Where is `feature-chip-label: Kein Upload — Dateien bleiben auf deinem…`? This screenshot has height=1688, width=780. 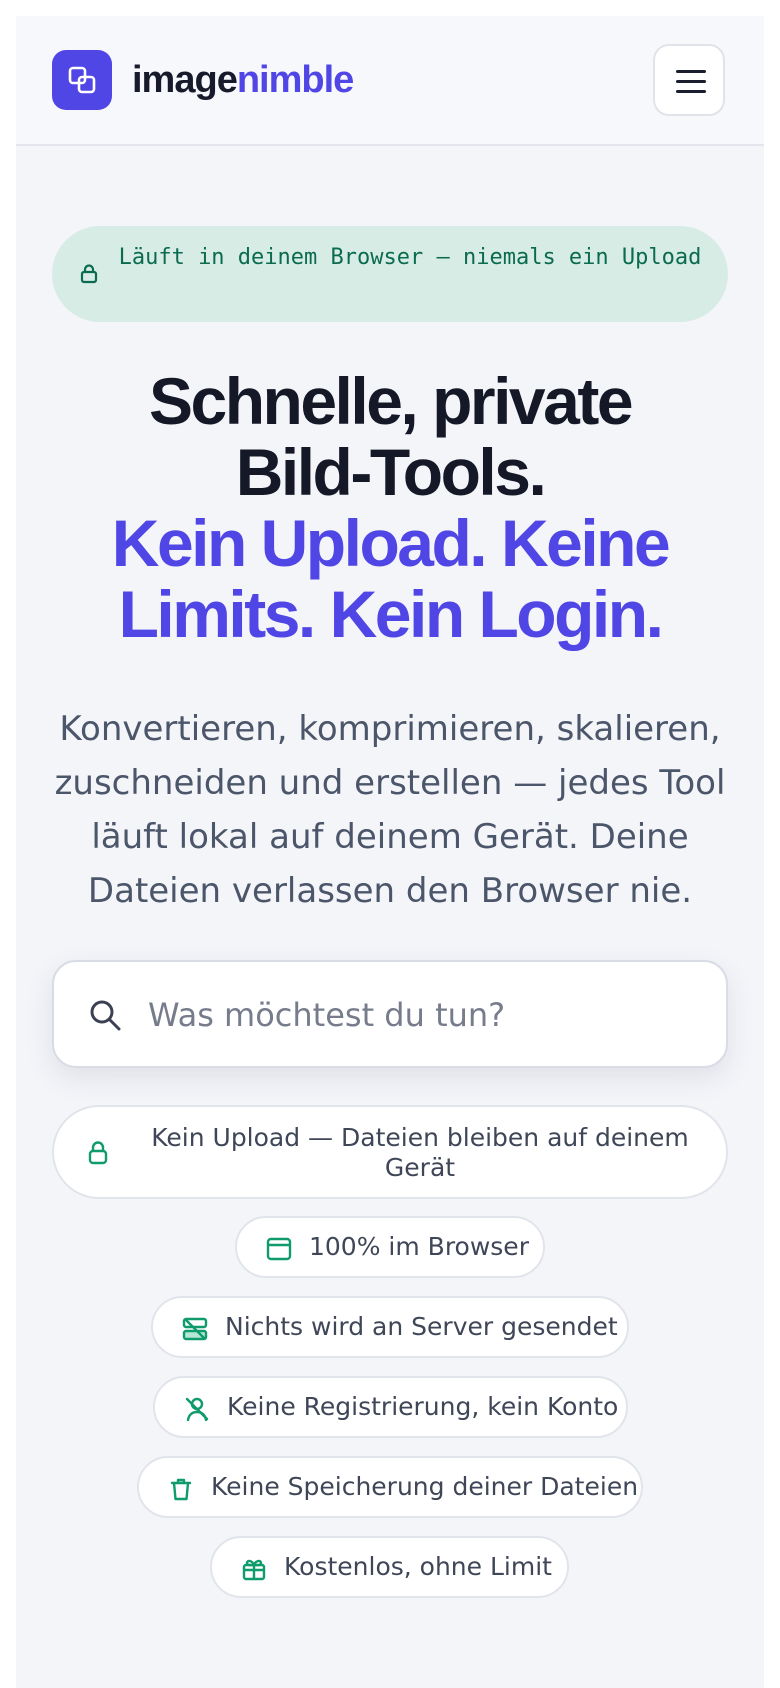
feature-chip-label: Kein Upload — Dateien bleiben auf deinem… is located at coordinates (420, 1152).